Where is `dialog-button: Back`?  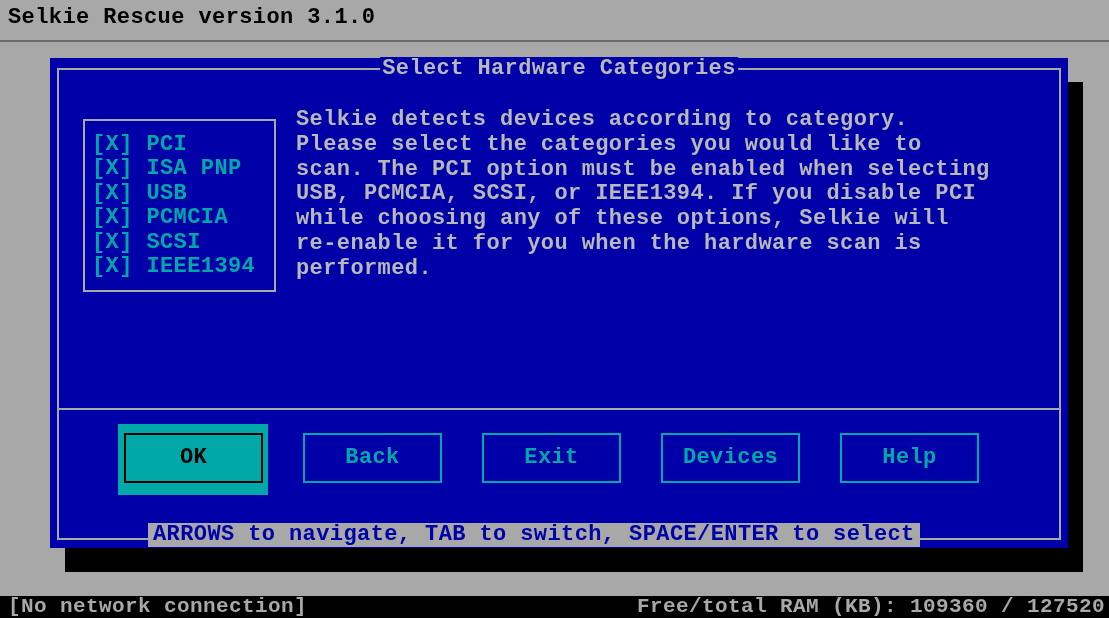
dialog-button: Back is located at coordinates (372, 458).